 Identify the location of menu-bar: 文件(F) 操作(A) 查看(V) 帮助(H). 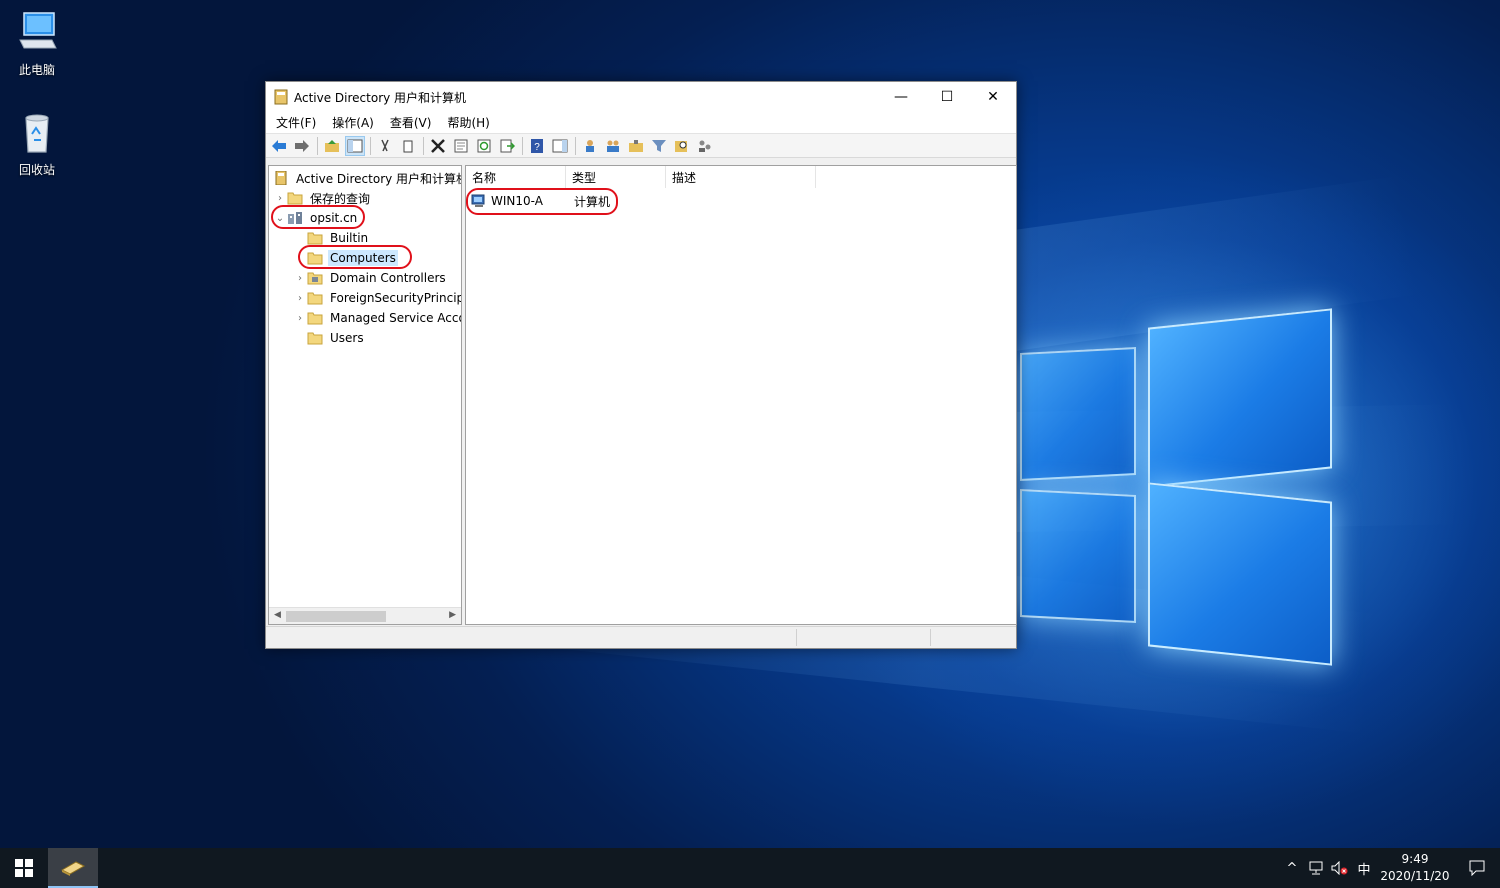
(641, 123).